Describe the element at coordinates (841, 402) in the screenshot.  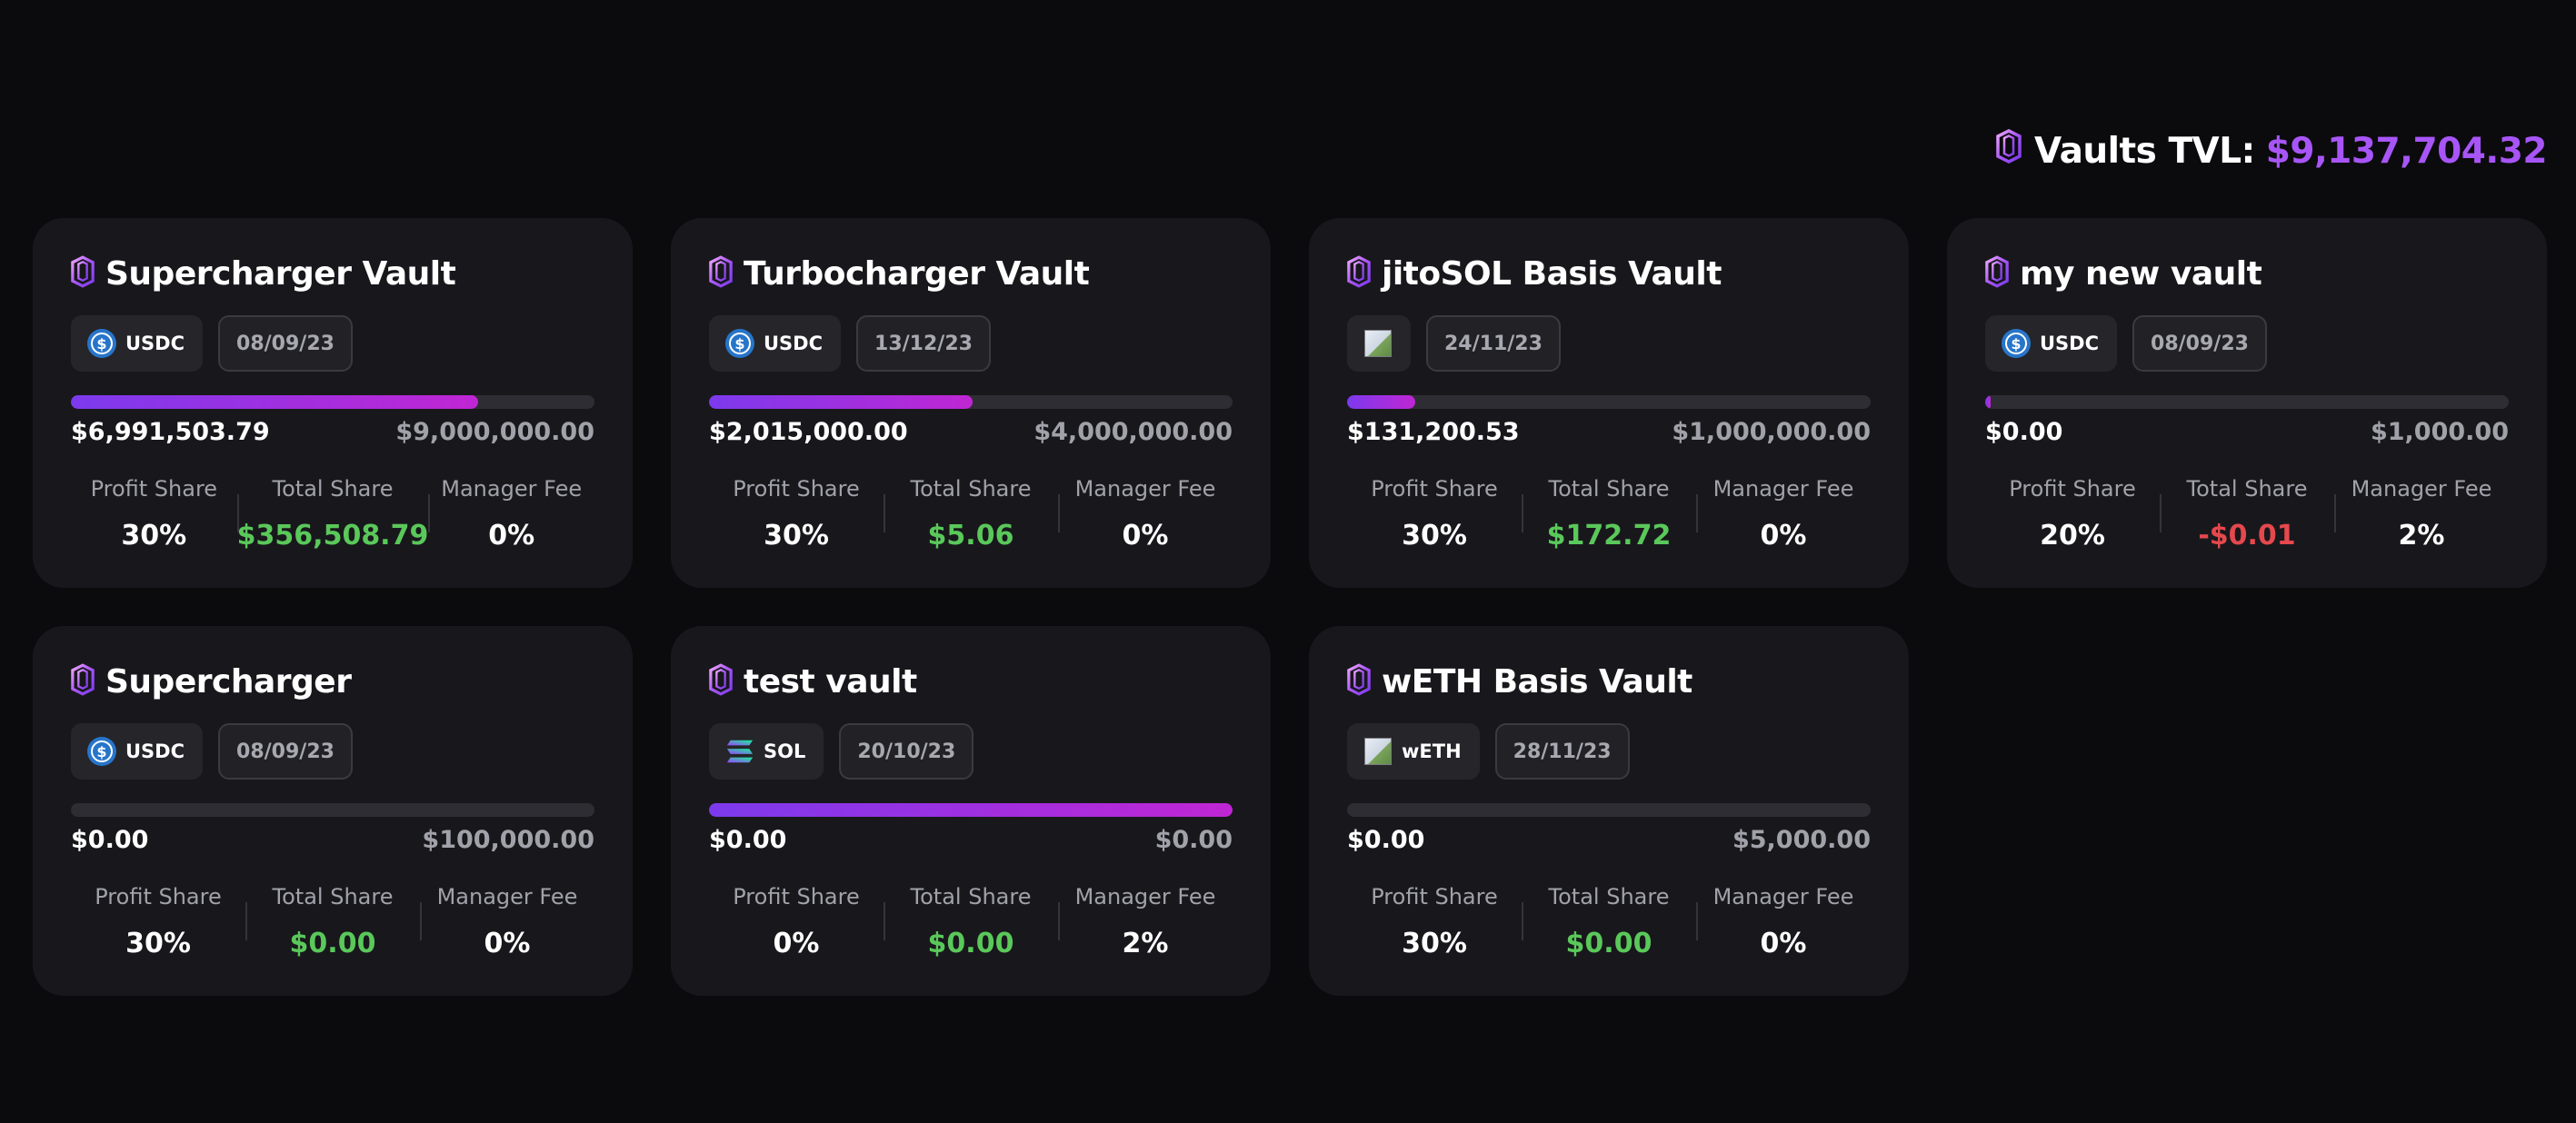
I see `capacity-progress-fill` at that location.